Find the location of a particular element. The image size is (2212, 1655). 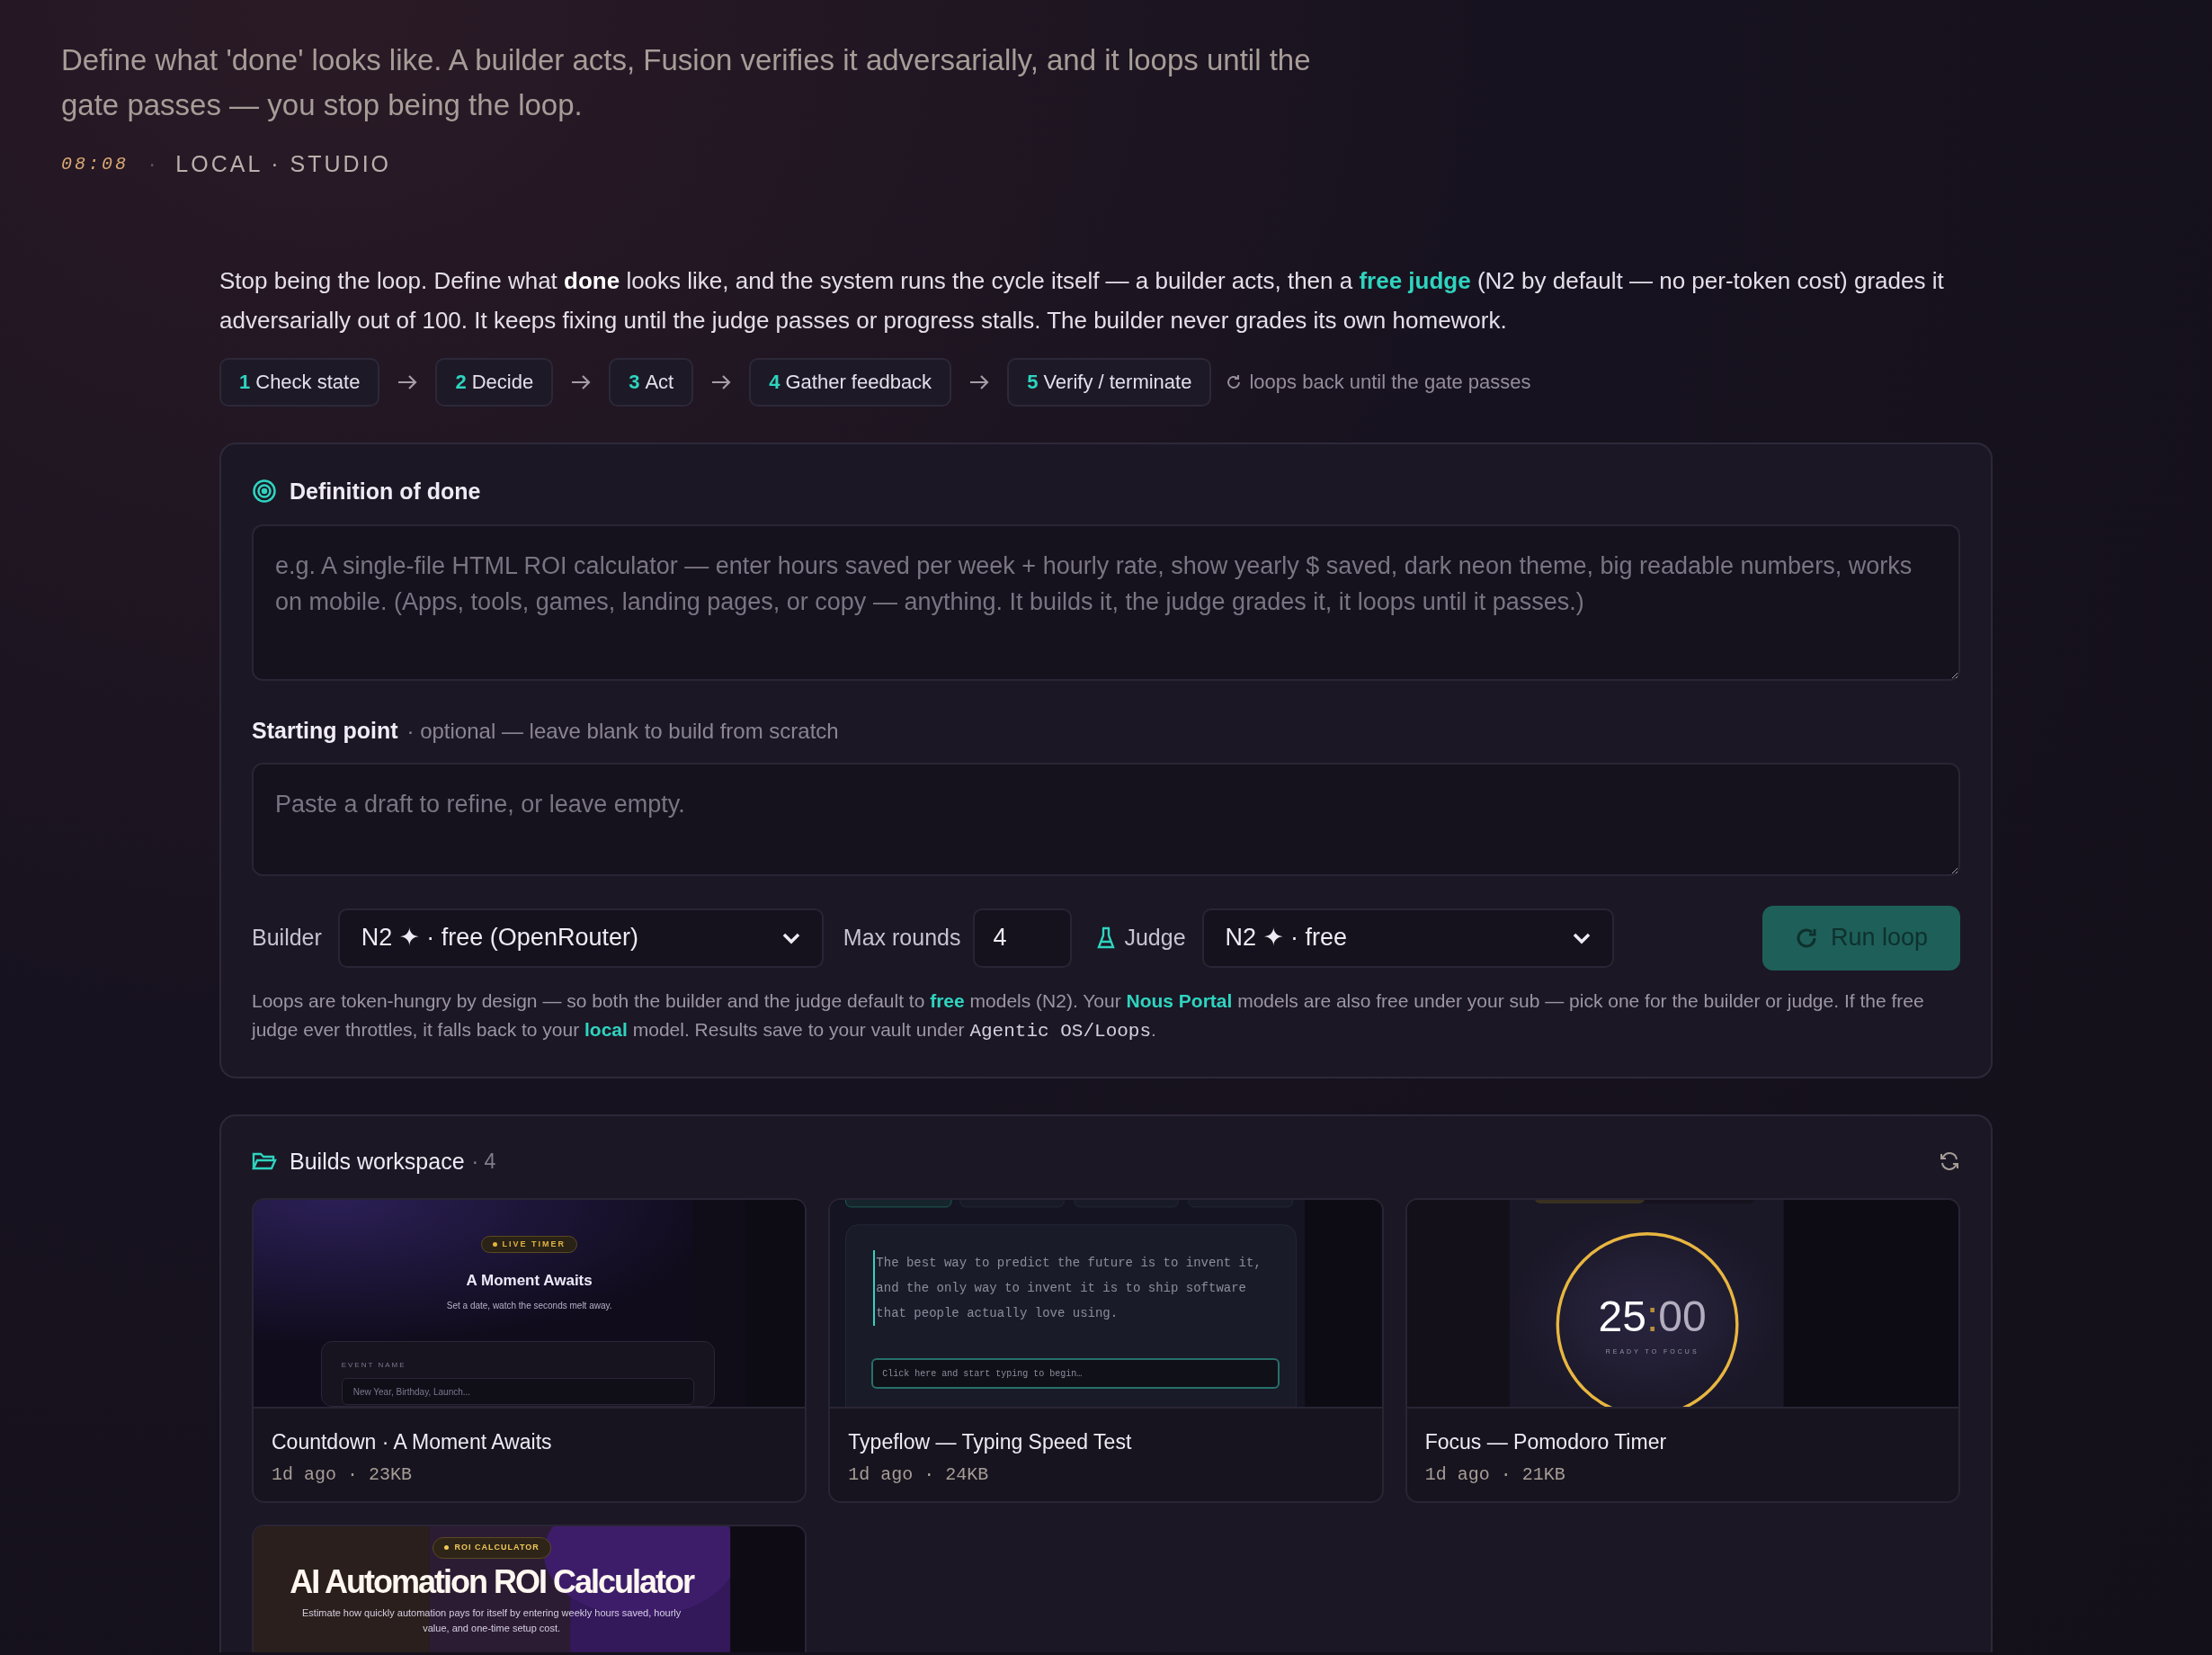

build-count: · 4 is located at coordinates (483, 1162).